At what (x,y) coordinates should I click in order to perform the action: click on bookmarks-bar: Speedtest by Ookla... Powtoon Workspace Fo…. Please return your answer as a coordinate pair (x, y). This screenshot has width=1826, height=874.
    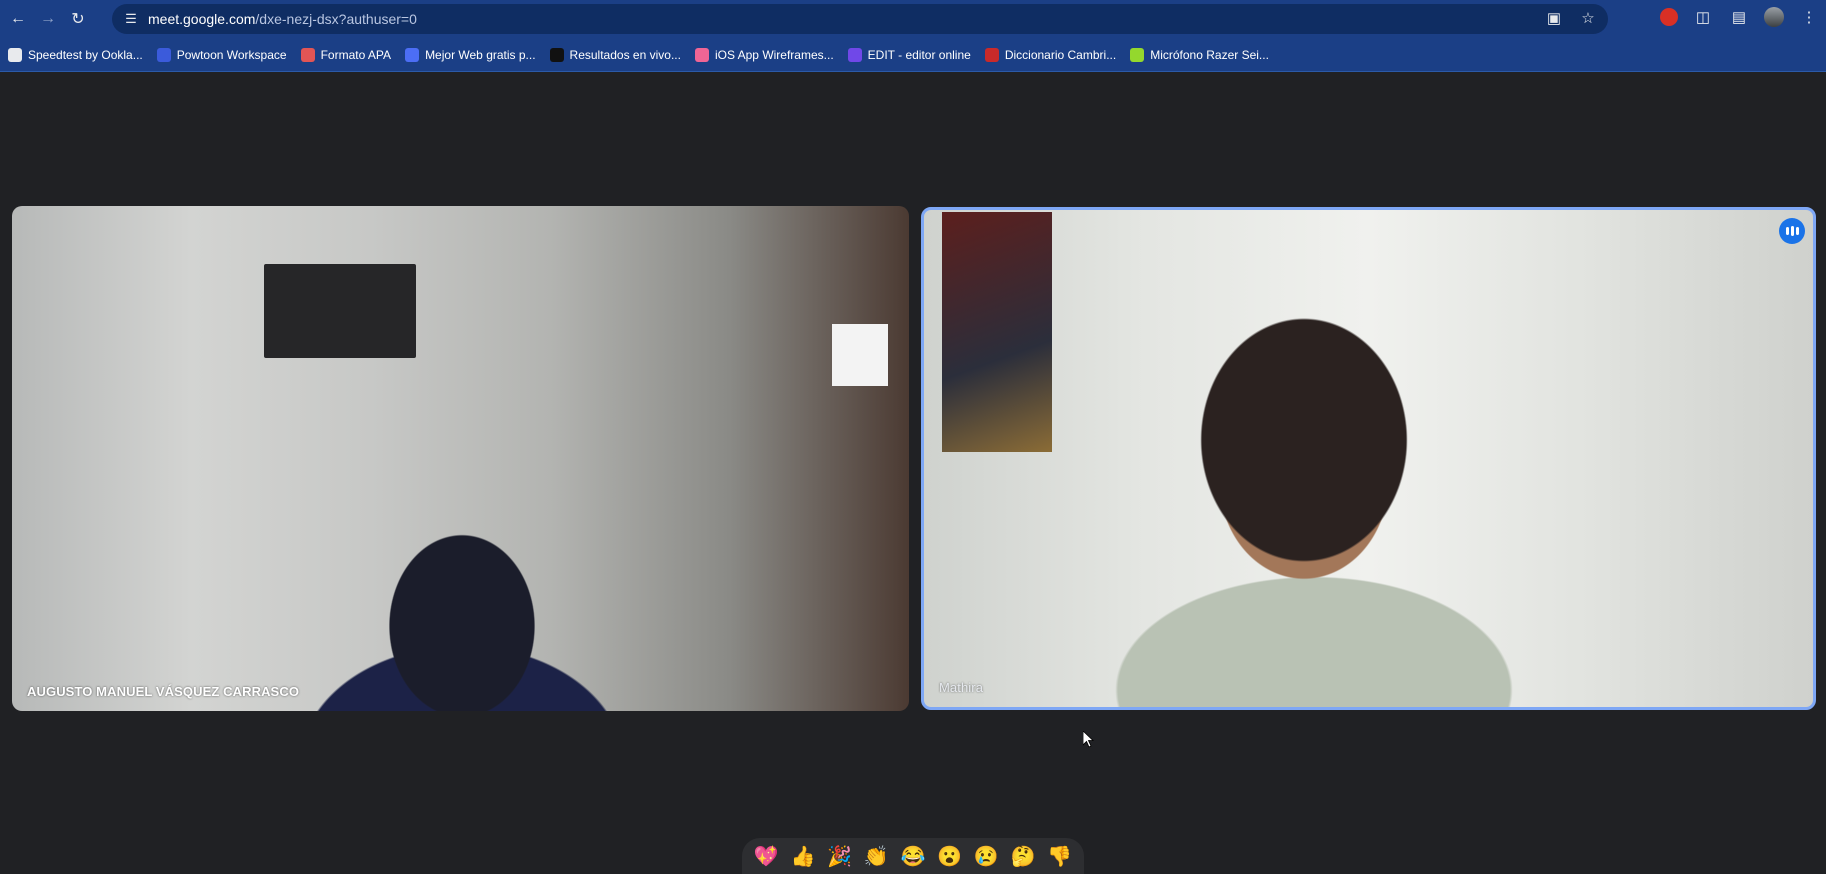
    Looking at the image, I should click on (913, 55).